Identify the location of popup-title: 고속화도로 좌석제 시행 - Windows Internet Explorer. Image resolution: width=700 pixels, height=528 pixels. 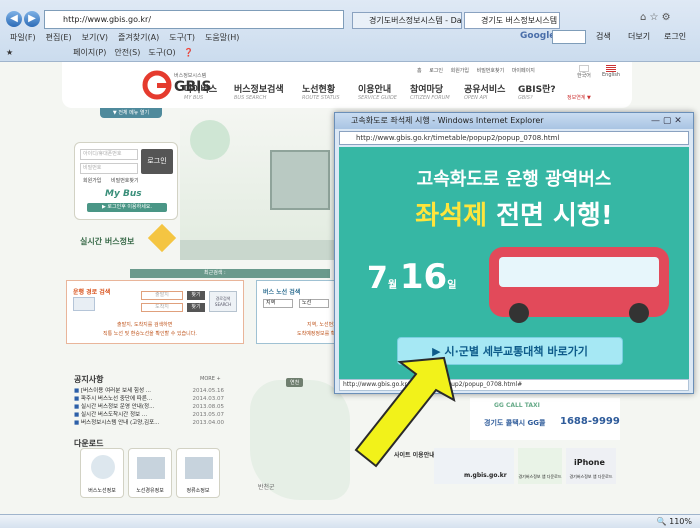
(514, 121).